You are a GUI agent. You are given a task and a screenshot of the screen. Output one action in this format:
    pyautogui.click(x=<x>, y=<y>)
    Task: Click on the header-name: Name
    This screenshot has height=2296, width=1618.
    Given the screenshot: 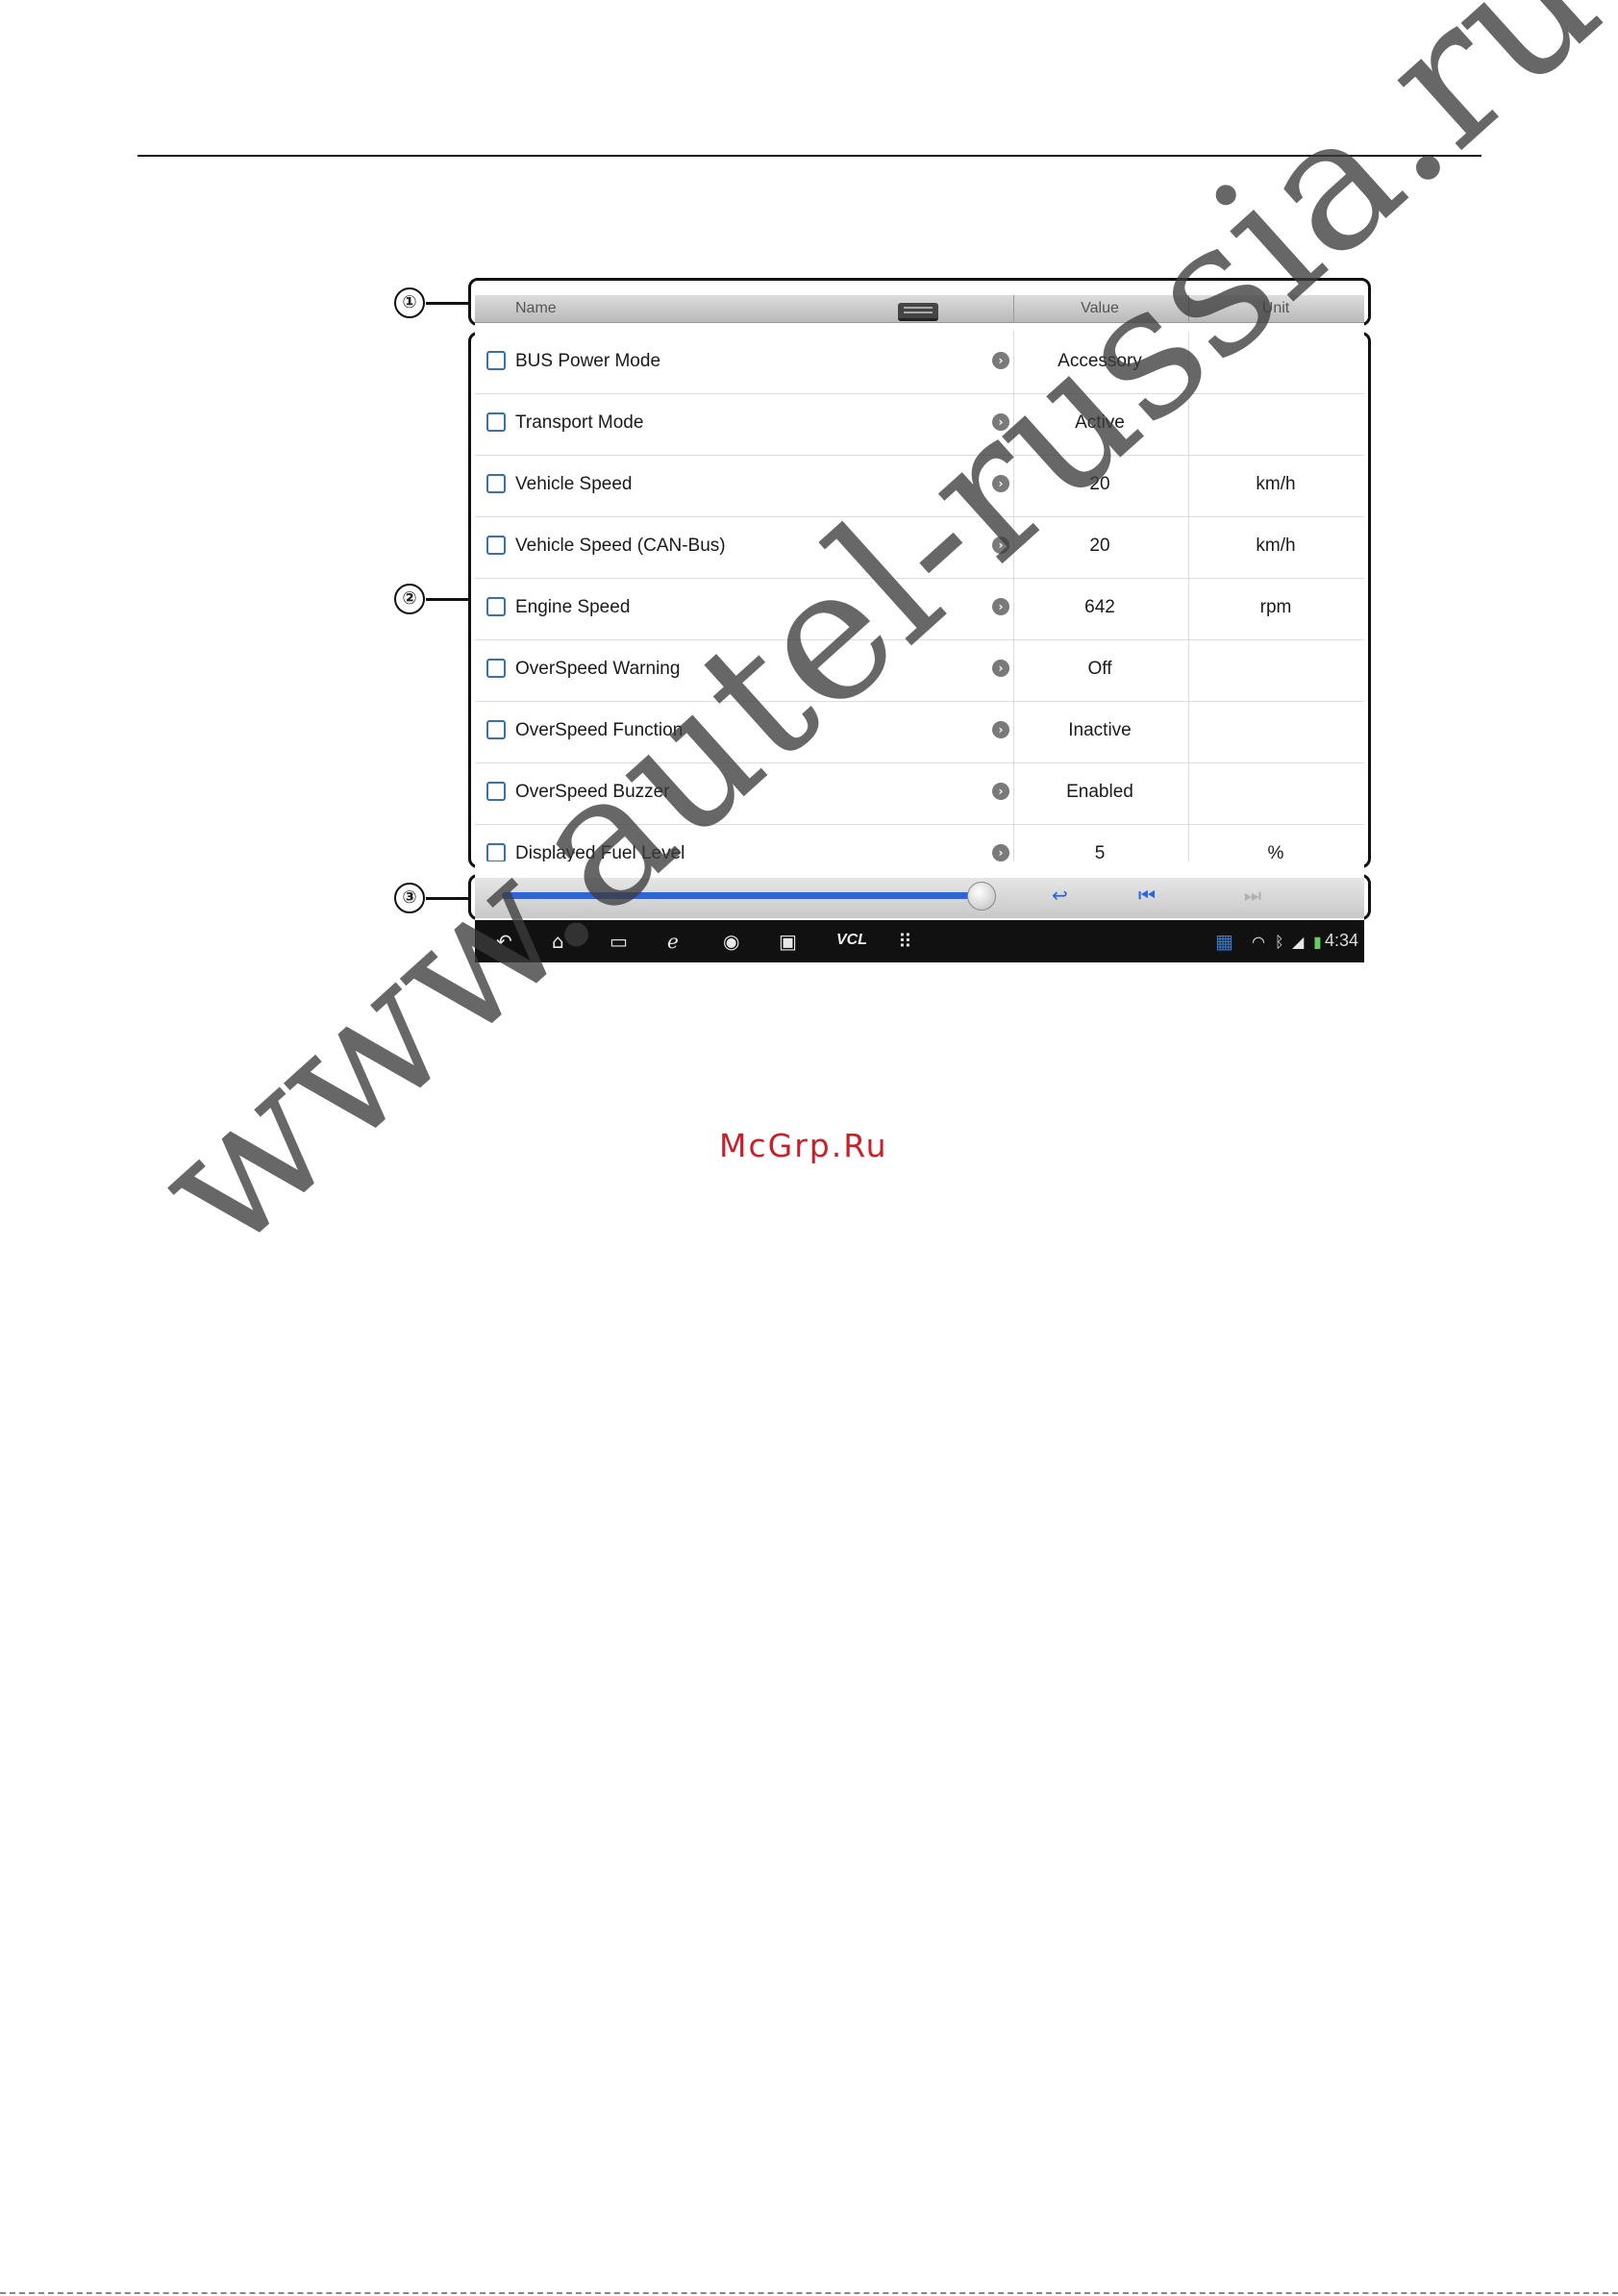 What is the action you would take?
    pyautogui.click(x=536, y=308)
    